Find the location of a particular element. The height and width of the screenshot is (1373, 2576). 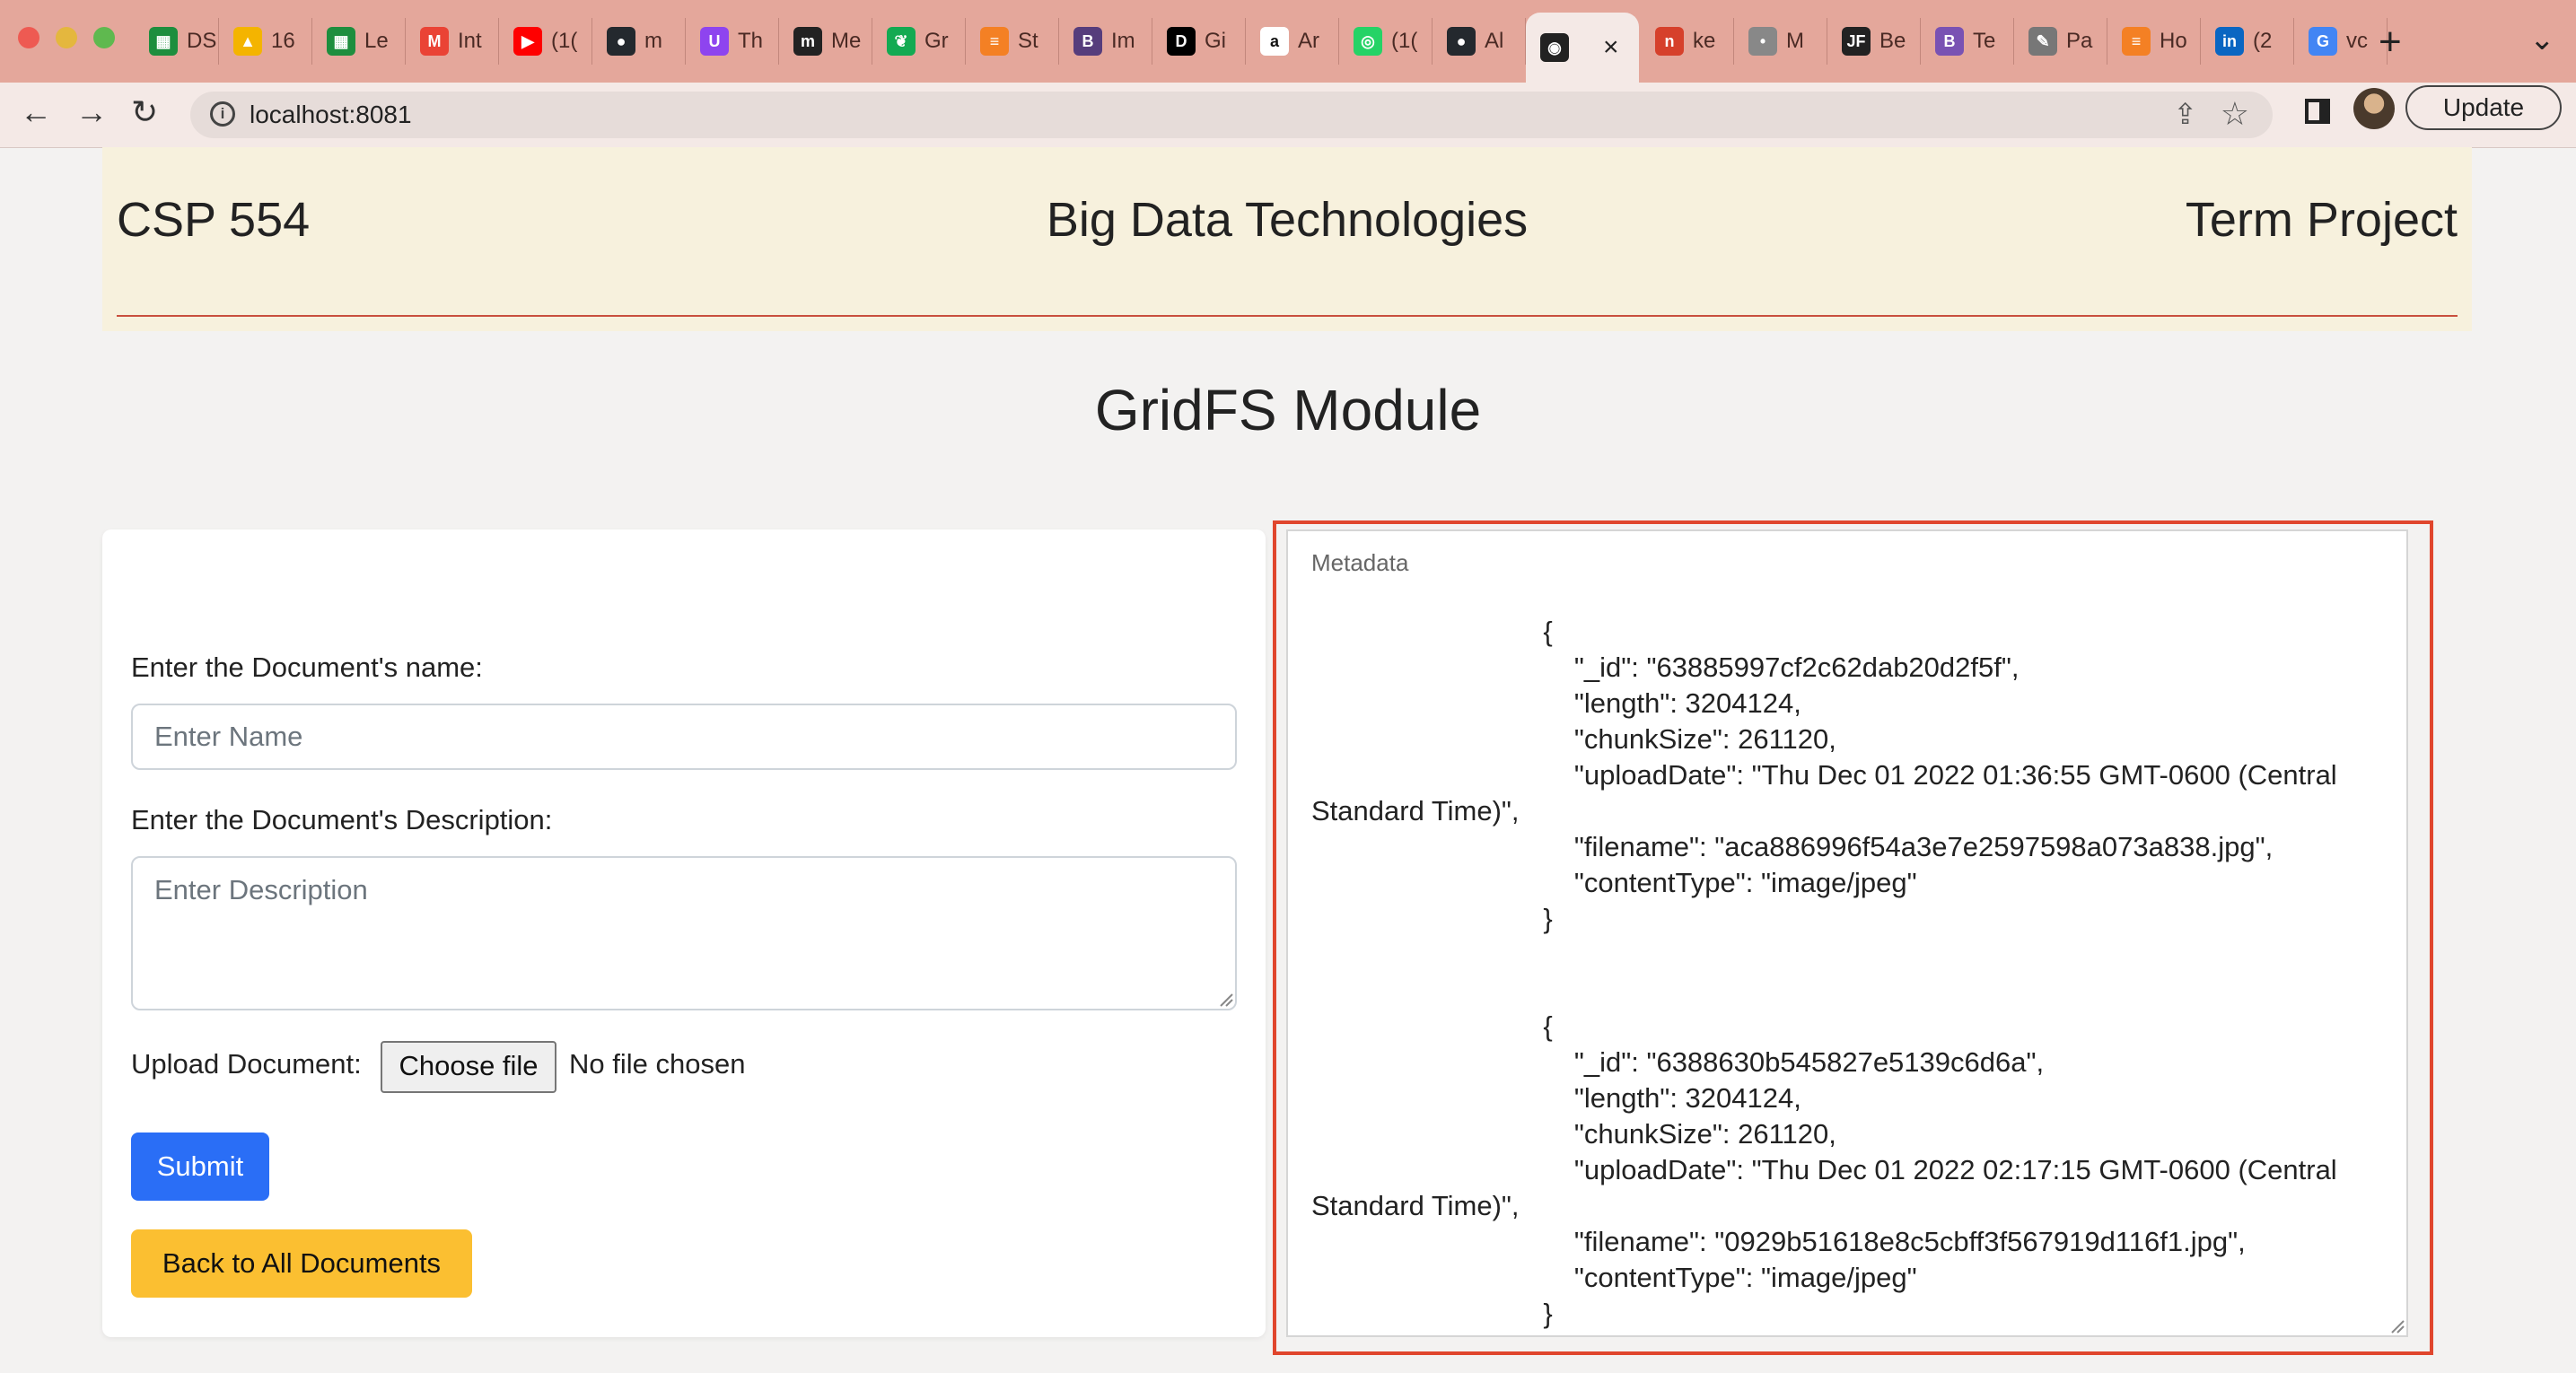

mongodb-icon: ❦ is located at coordinates (901, 41).